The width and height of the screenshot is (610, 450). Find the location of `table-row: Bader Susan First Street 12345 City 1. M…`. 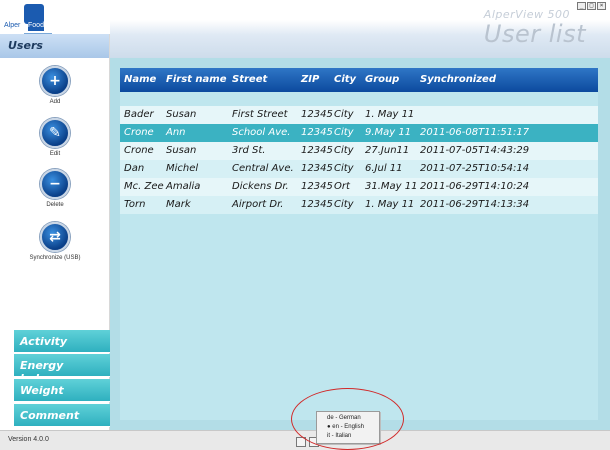

table-row: Bader Susan First Street 12345 City 1. M… is located at coordinates (359, 115).